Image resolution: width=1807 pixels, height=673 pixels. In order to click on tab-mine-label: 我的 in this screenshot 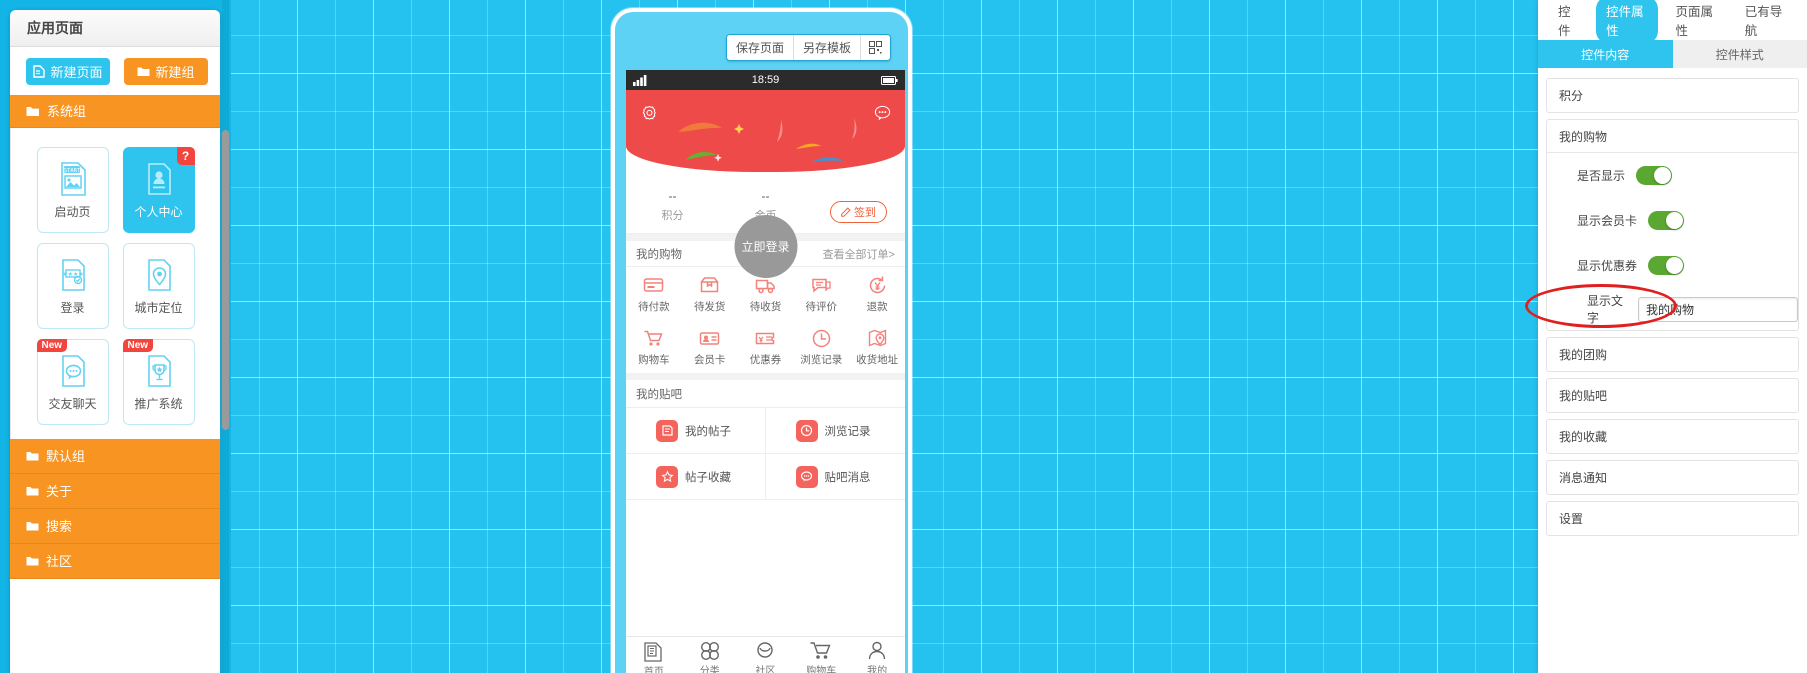, I will do `click(877, 669)`.